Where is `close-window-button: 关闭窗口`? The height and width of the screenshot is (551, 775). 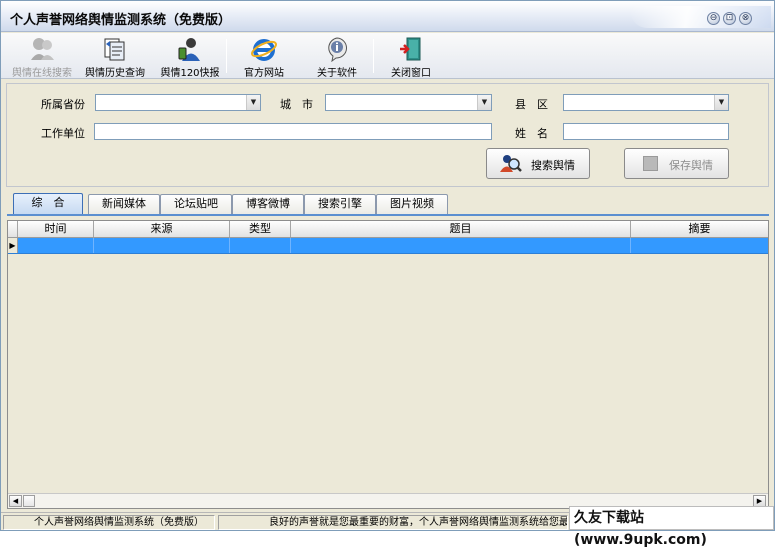
close-window-button: 关闭窗口 is located at coordinates (411, 57).